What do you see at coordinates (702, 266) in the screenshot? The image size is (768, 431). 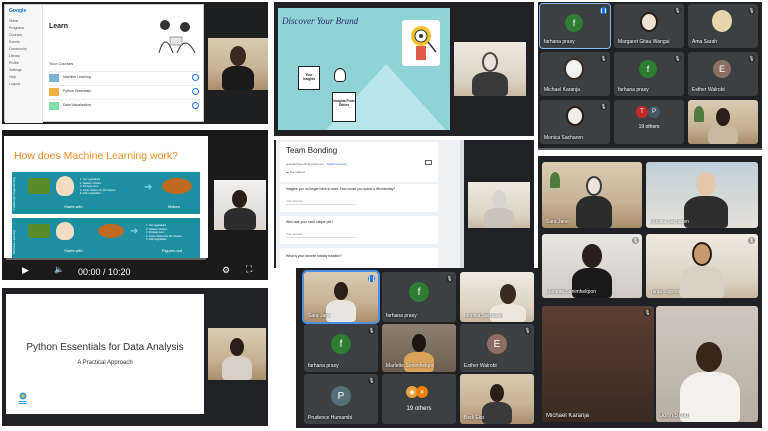 I see `participant-tile: 🎙 Tanja Lagona` at bounding box center [702, 266].